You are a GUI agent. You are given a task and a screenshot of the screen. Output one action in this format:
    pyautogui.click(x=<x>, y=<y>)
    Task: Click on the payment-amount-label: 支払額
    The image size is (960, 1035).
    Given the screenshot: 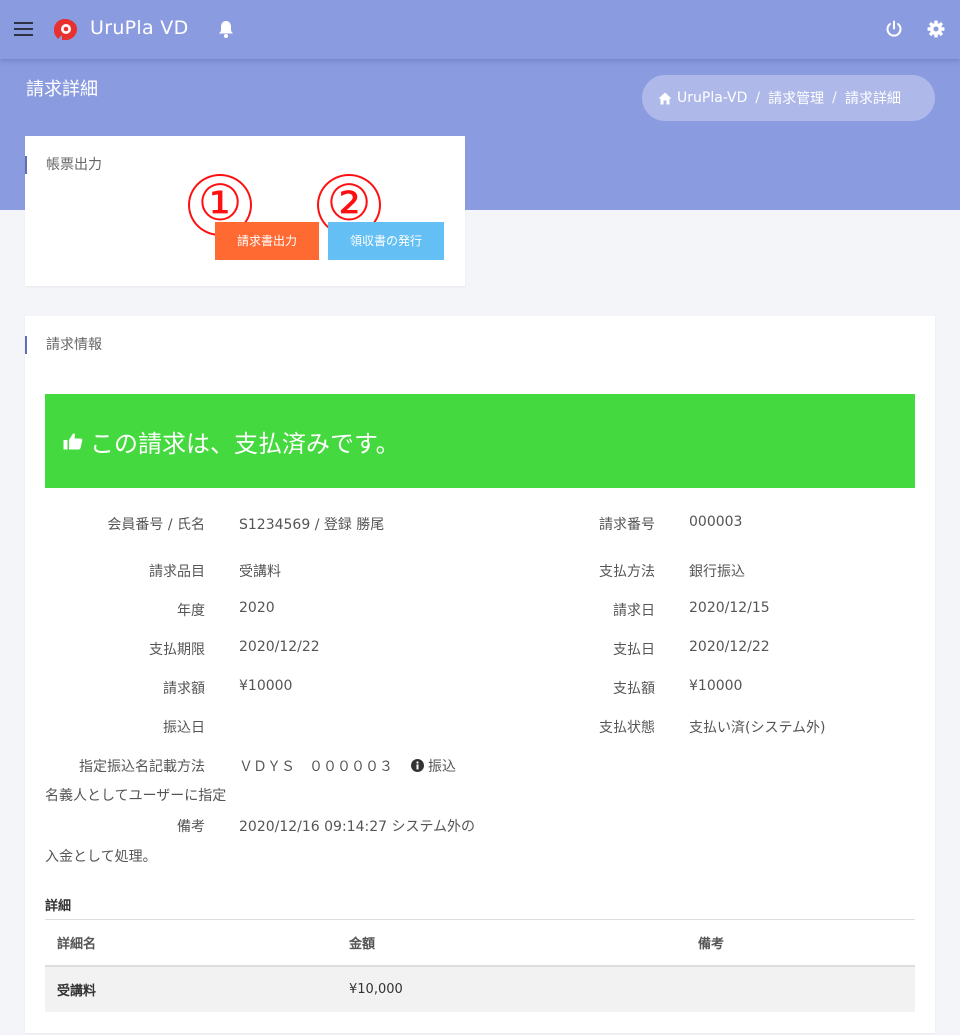 What is the action you would take?
    pyautogui.click(x=634, y=689)
    